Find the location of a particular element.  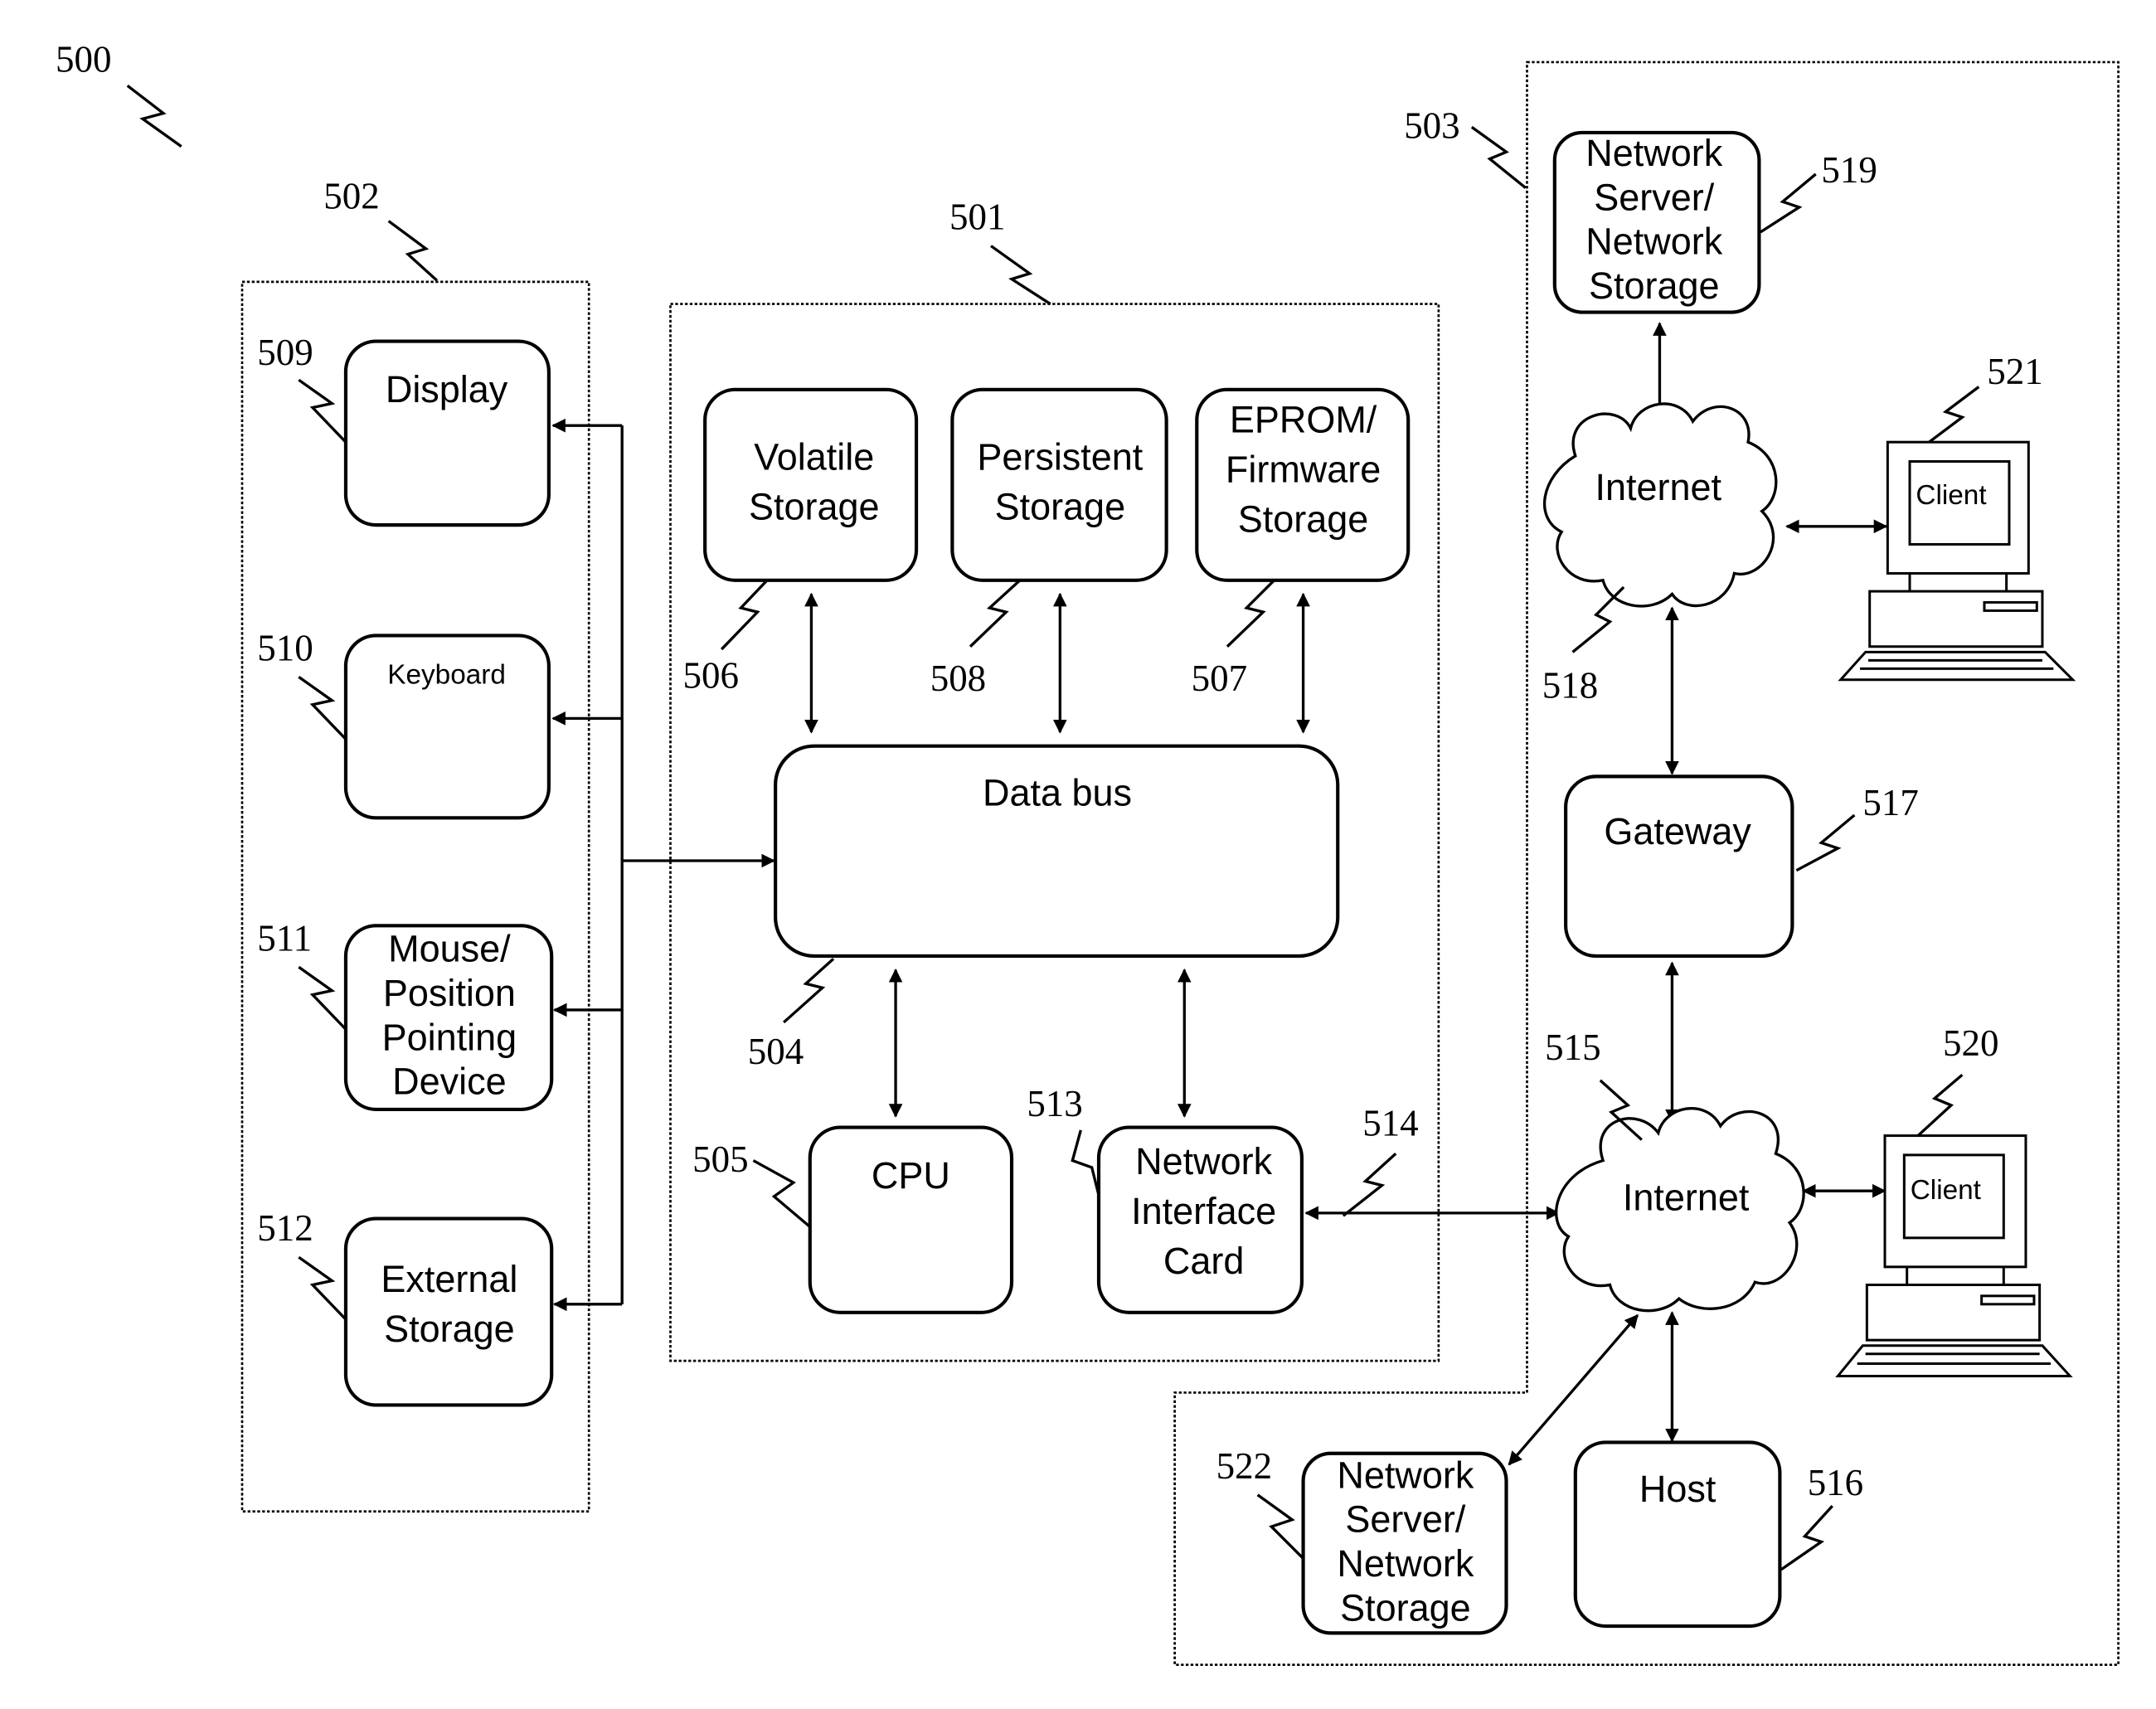

mouse-node: Mouse/ Position Pointing Device 511 is located at coordinates (405, 1014).